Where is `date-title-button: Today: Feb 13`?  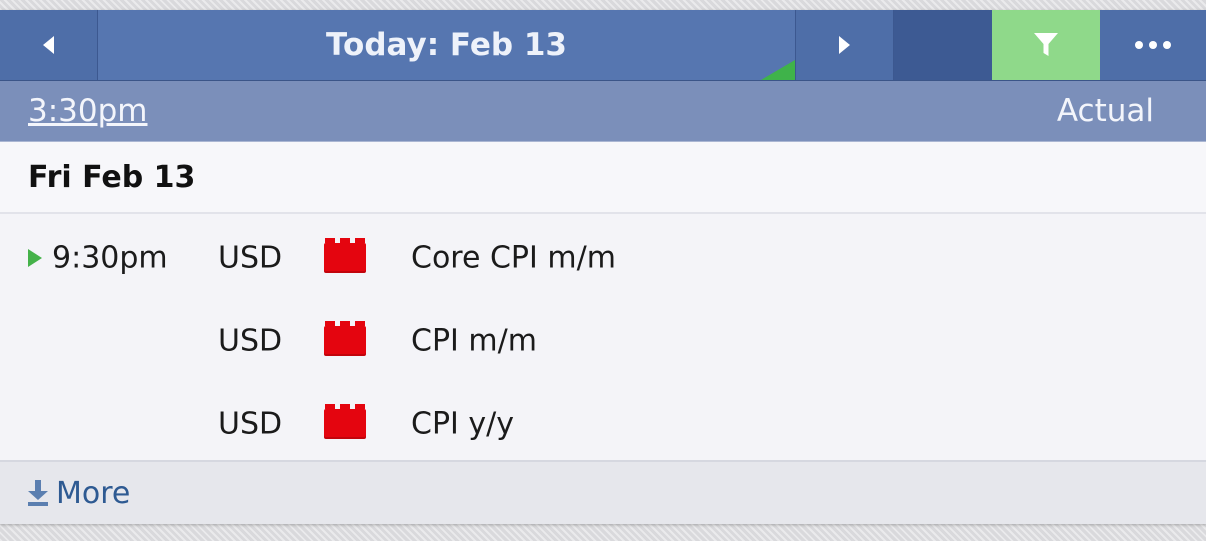
date-title-button: Today: Feb 13 is located at coordinates (447, 45).